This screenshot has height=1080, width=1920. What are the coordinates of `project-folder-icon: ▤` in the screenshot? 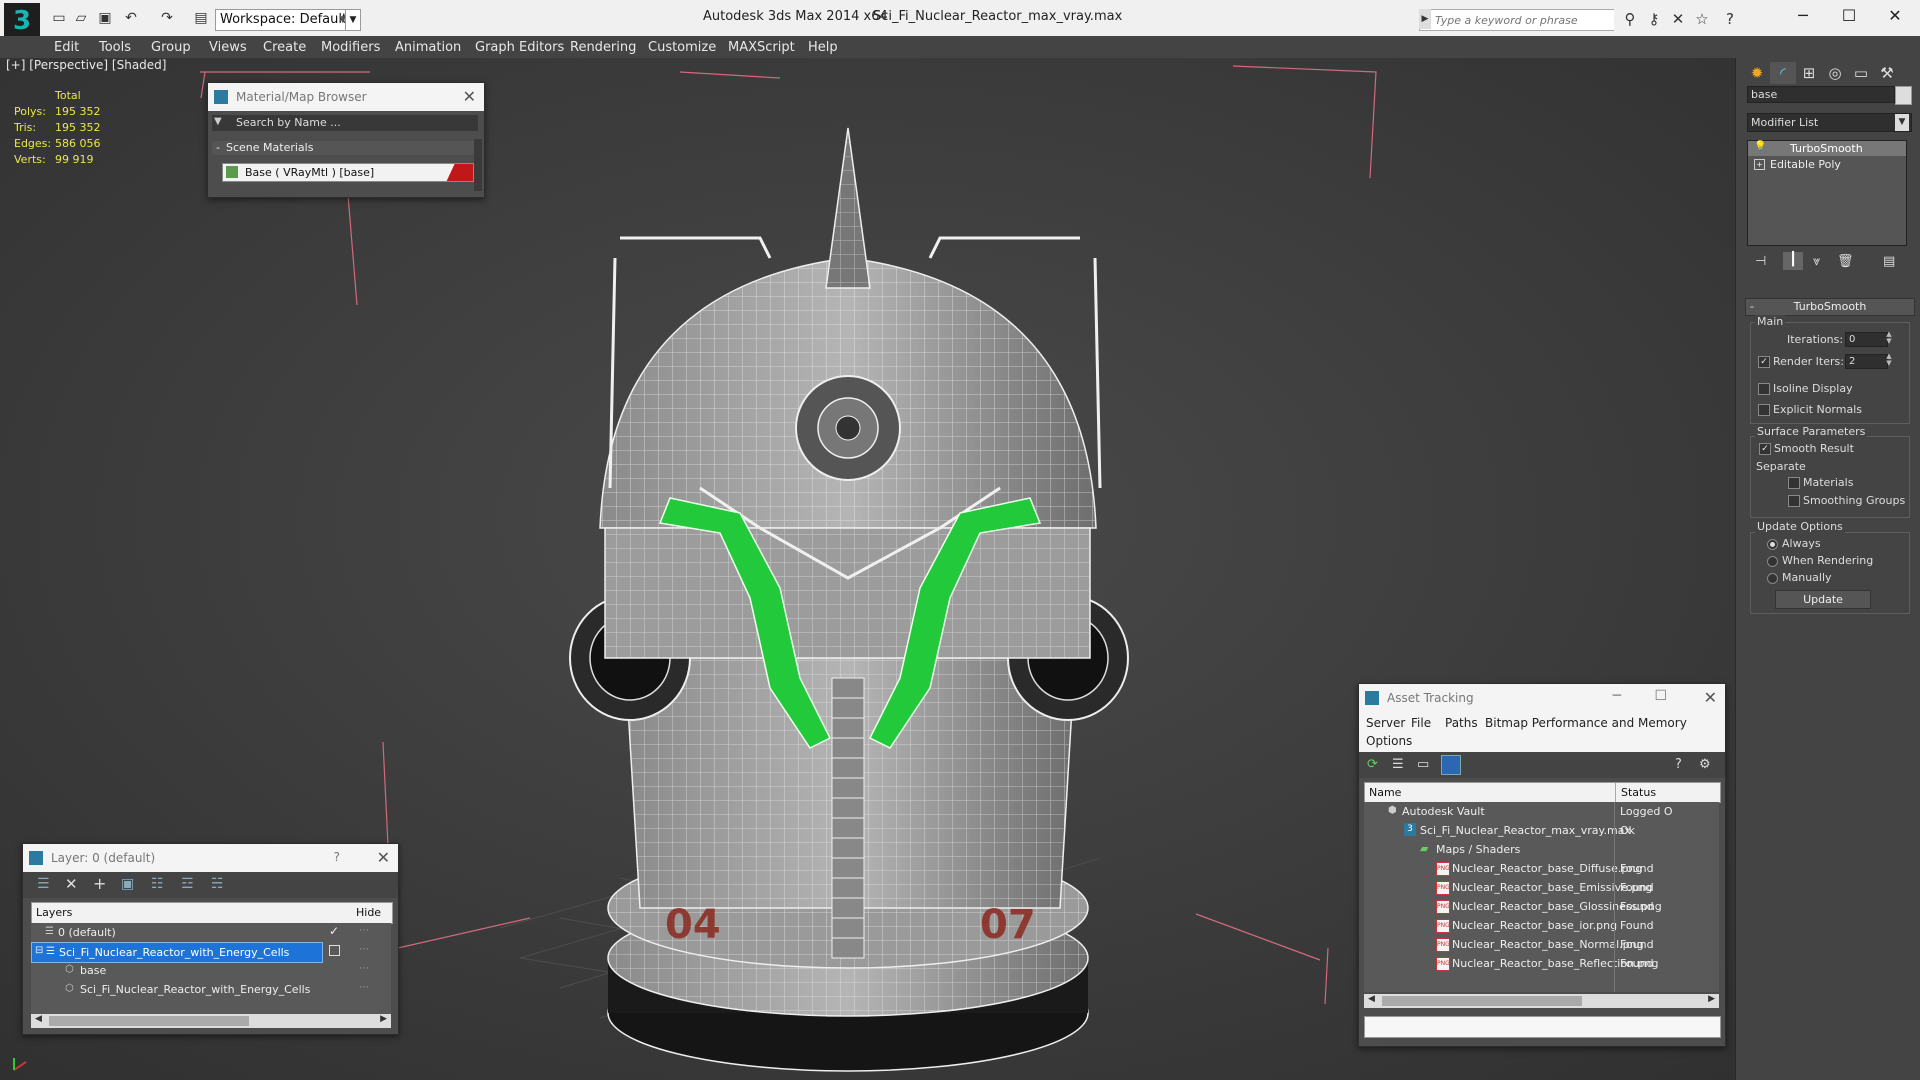 It's located at (201, 18).